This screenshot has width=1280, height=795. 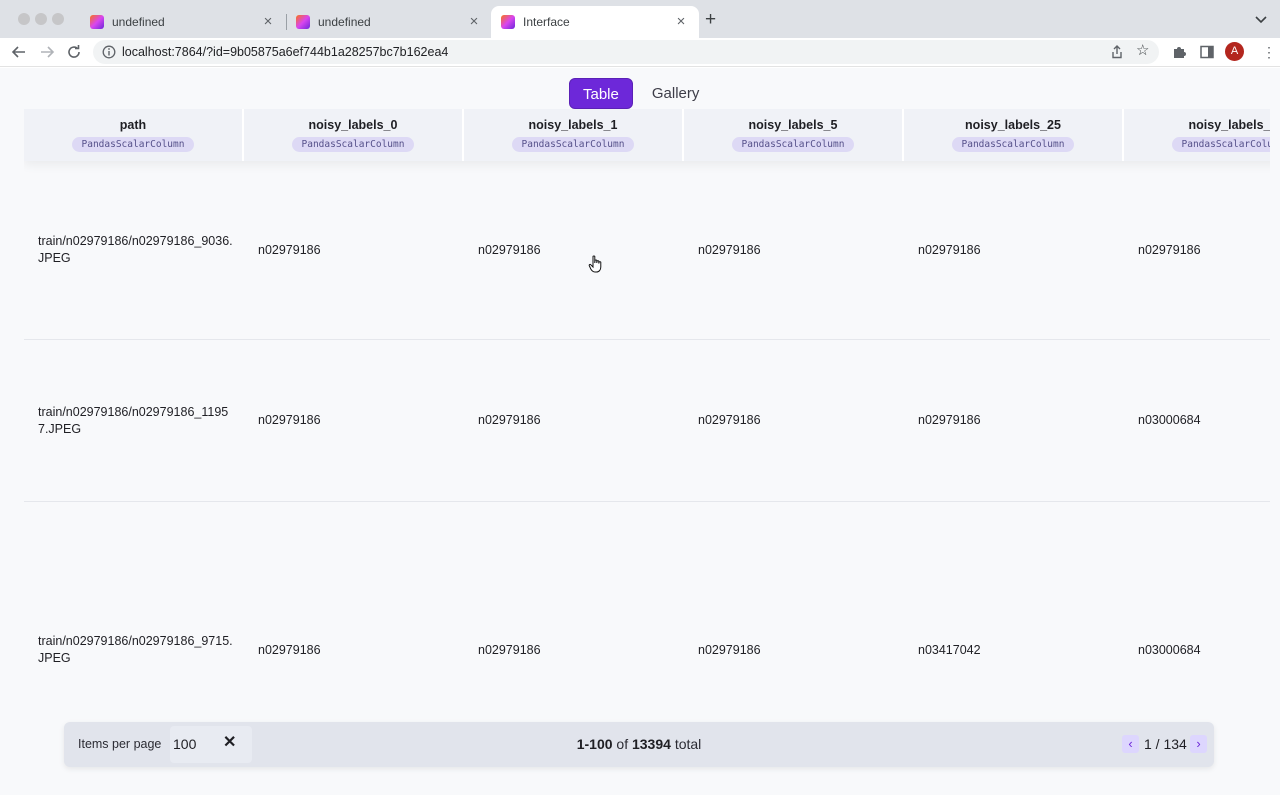 I want to click on view-toggle: Table Gallery, so click(x=640, y=93).